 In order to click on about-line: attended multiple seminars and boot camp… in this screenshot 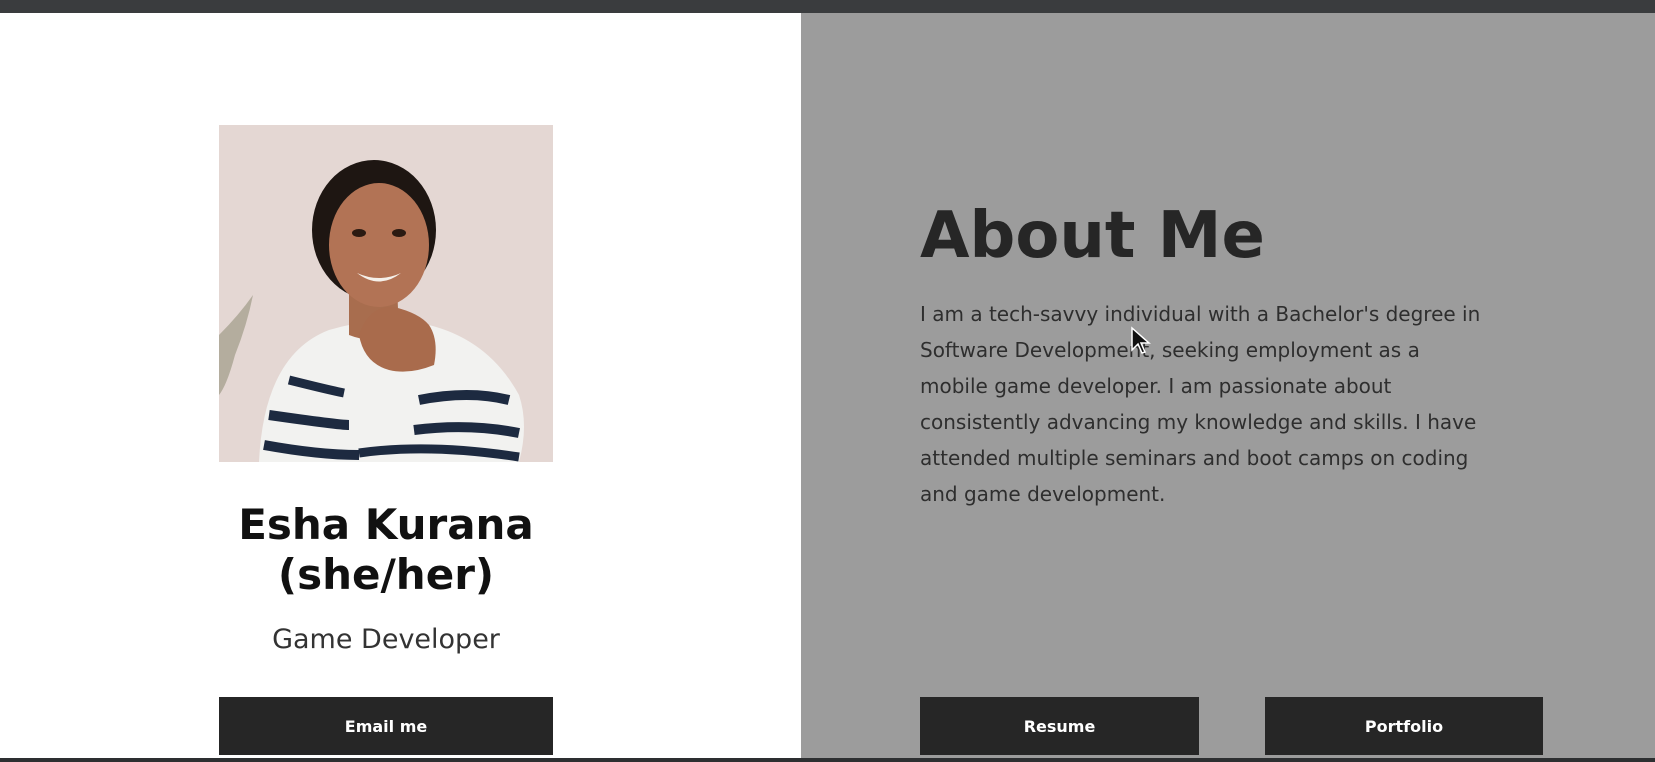, I will do `click(1194, 458)`.